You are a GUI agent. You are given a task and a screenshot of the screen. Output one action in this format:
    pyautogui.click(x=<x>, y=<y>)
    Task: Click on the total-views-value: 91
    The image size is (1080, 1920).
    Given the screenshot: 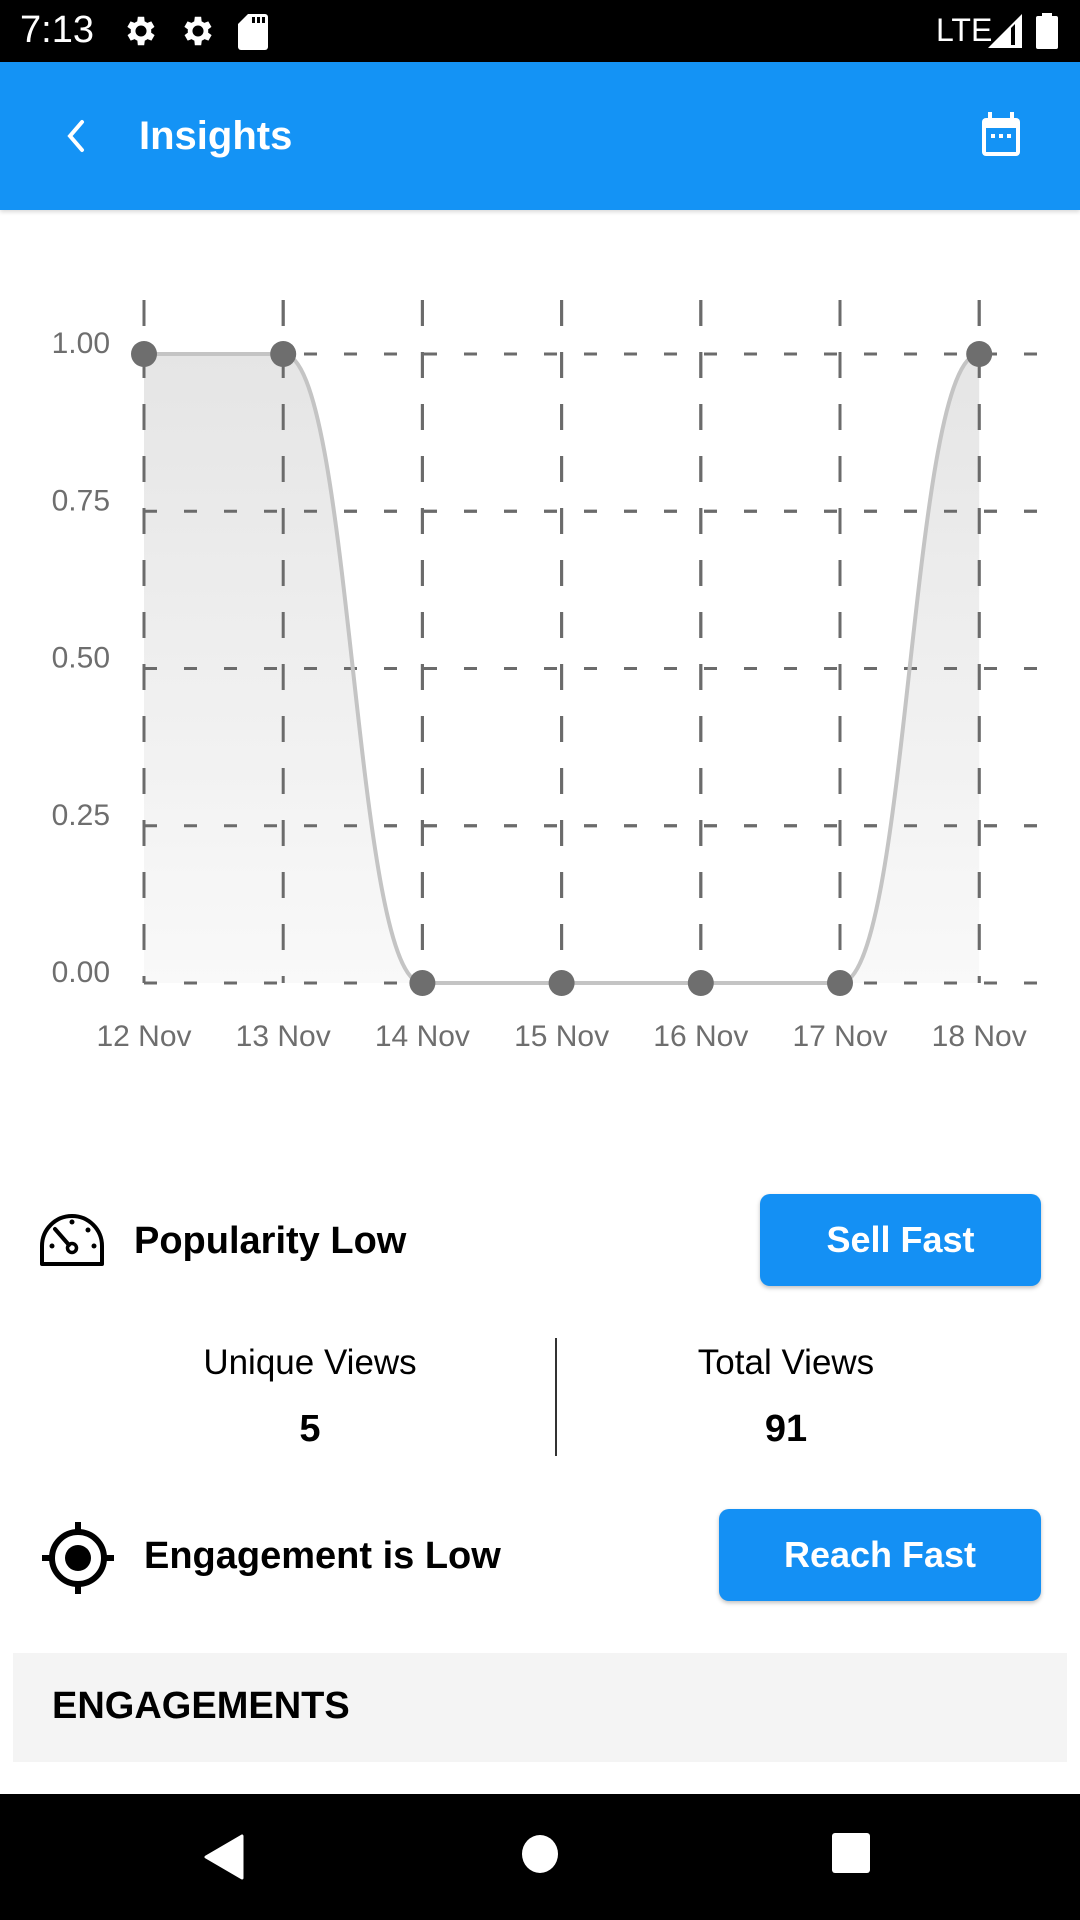 What is the action you would take?
    pyautogui.click(x=786, y=1429)
    